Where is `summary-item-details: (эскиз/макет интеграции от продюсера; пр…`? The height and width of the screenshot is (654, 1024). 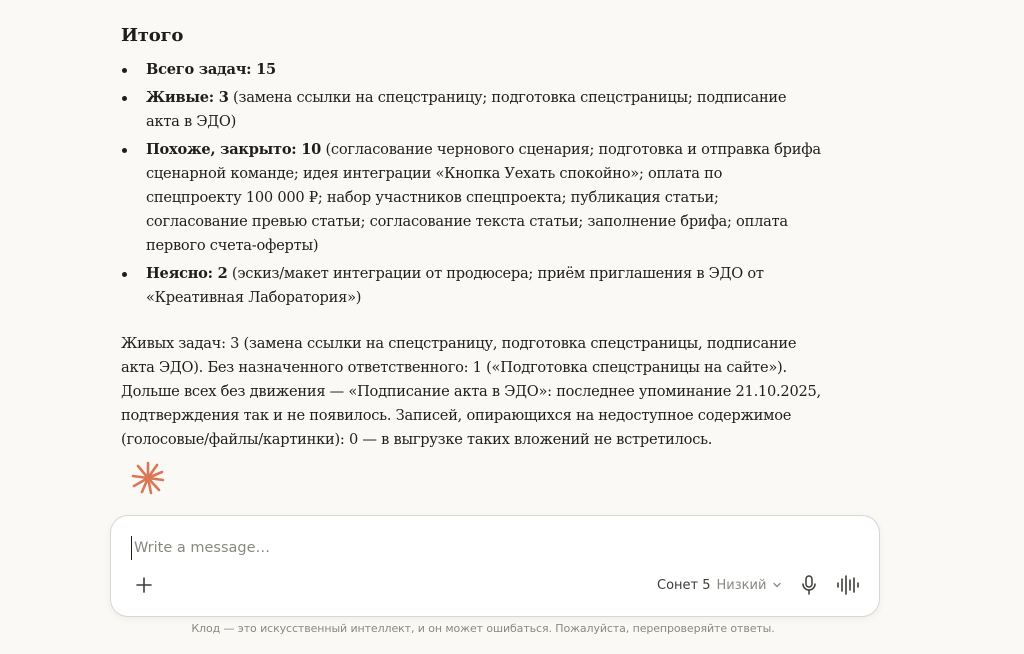 summary-item-details: (эскиз/макет интеграции от продюсера; пр… is located at coordinates (455, 285).